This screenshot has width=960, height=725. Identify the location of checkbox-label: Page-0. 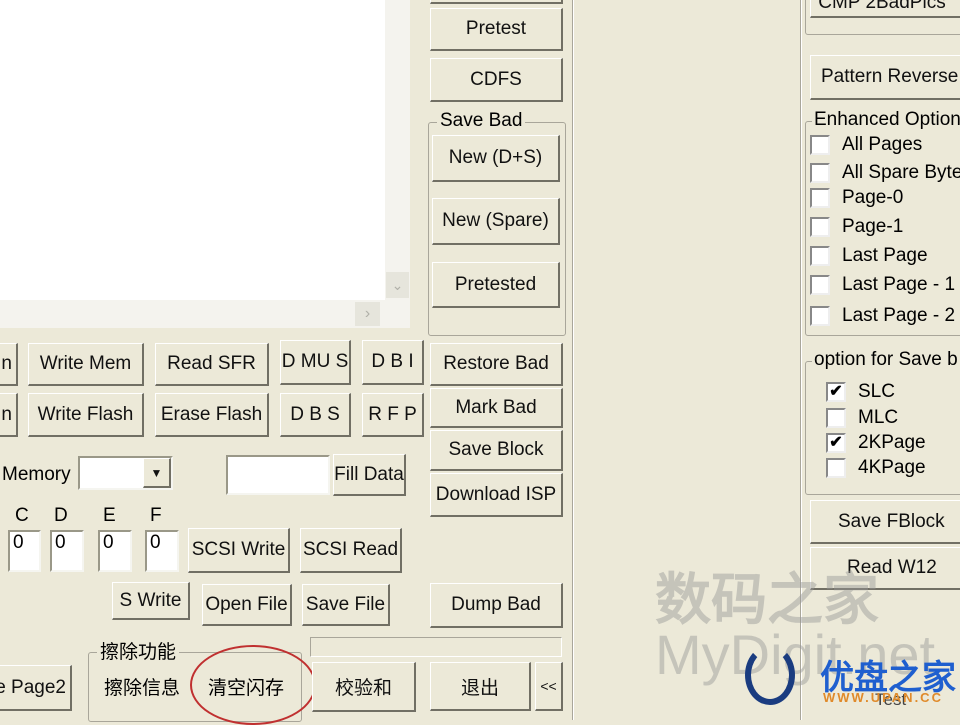
(873, 197).